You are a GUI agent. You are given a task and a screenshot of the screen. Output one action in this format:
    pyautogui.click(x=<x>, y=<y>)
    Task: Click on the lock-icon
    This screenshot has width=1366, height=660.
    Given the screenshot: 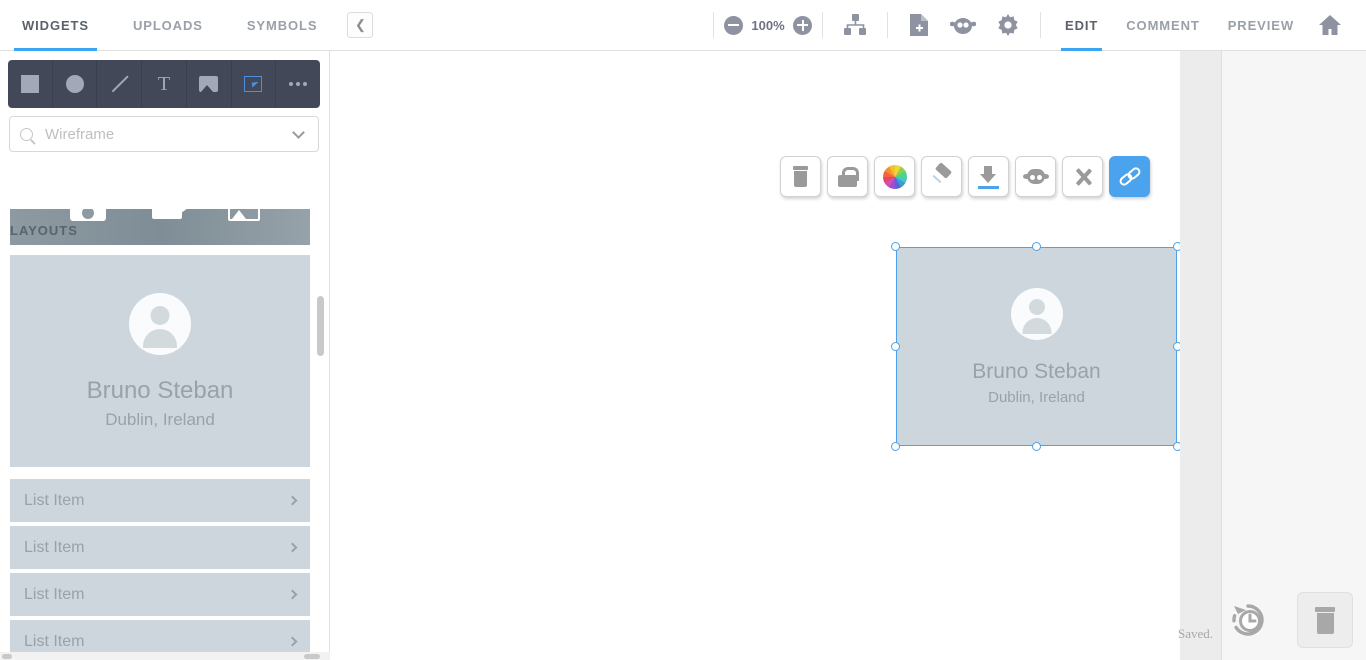 What is the action you would take?
    pyautogui.click(x=848, y=176)
    